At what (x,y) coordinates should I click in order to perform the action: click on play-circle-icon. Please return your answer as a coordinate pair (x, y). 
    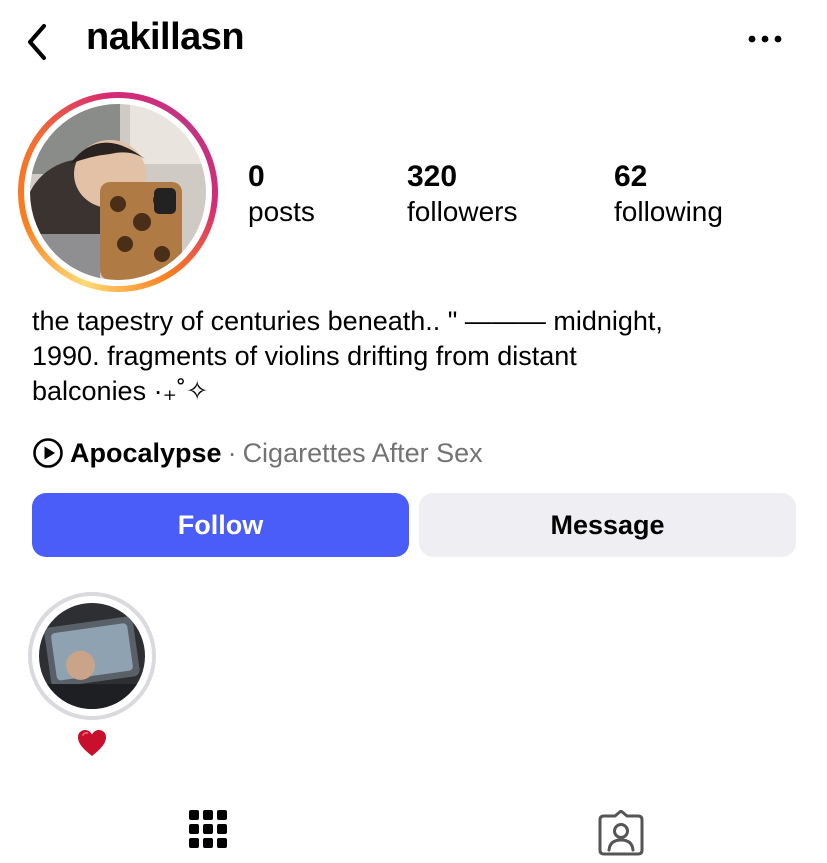
    Looking at the image, I should click on (48, 453).